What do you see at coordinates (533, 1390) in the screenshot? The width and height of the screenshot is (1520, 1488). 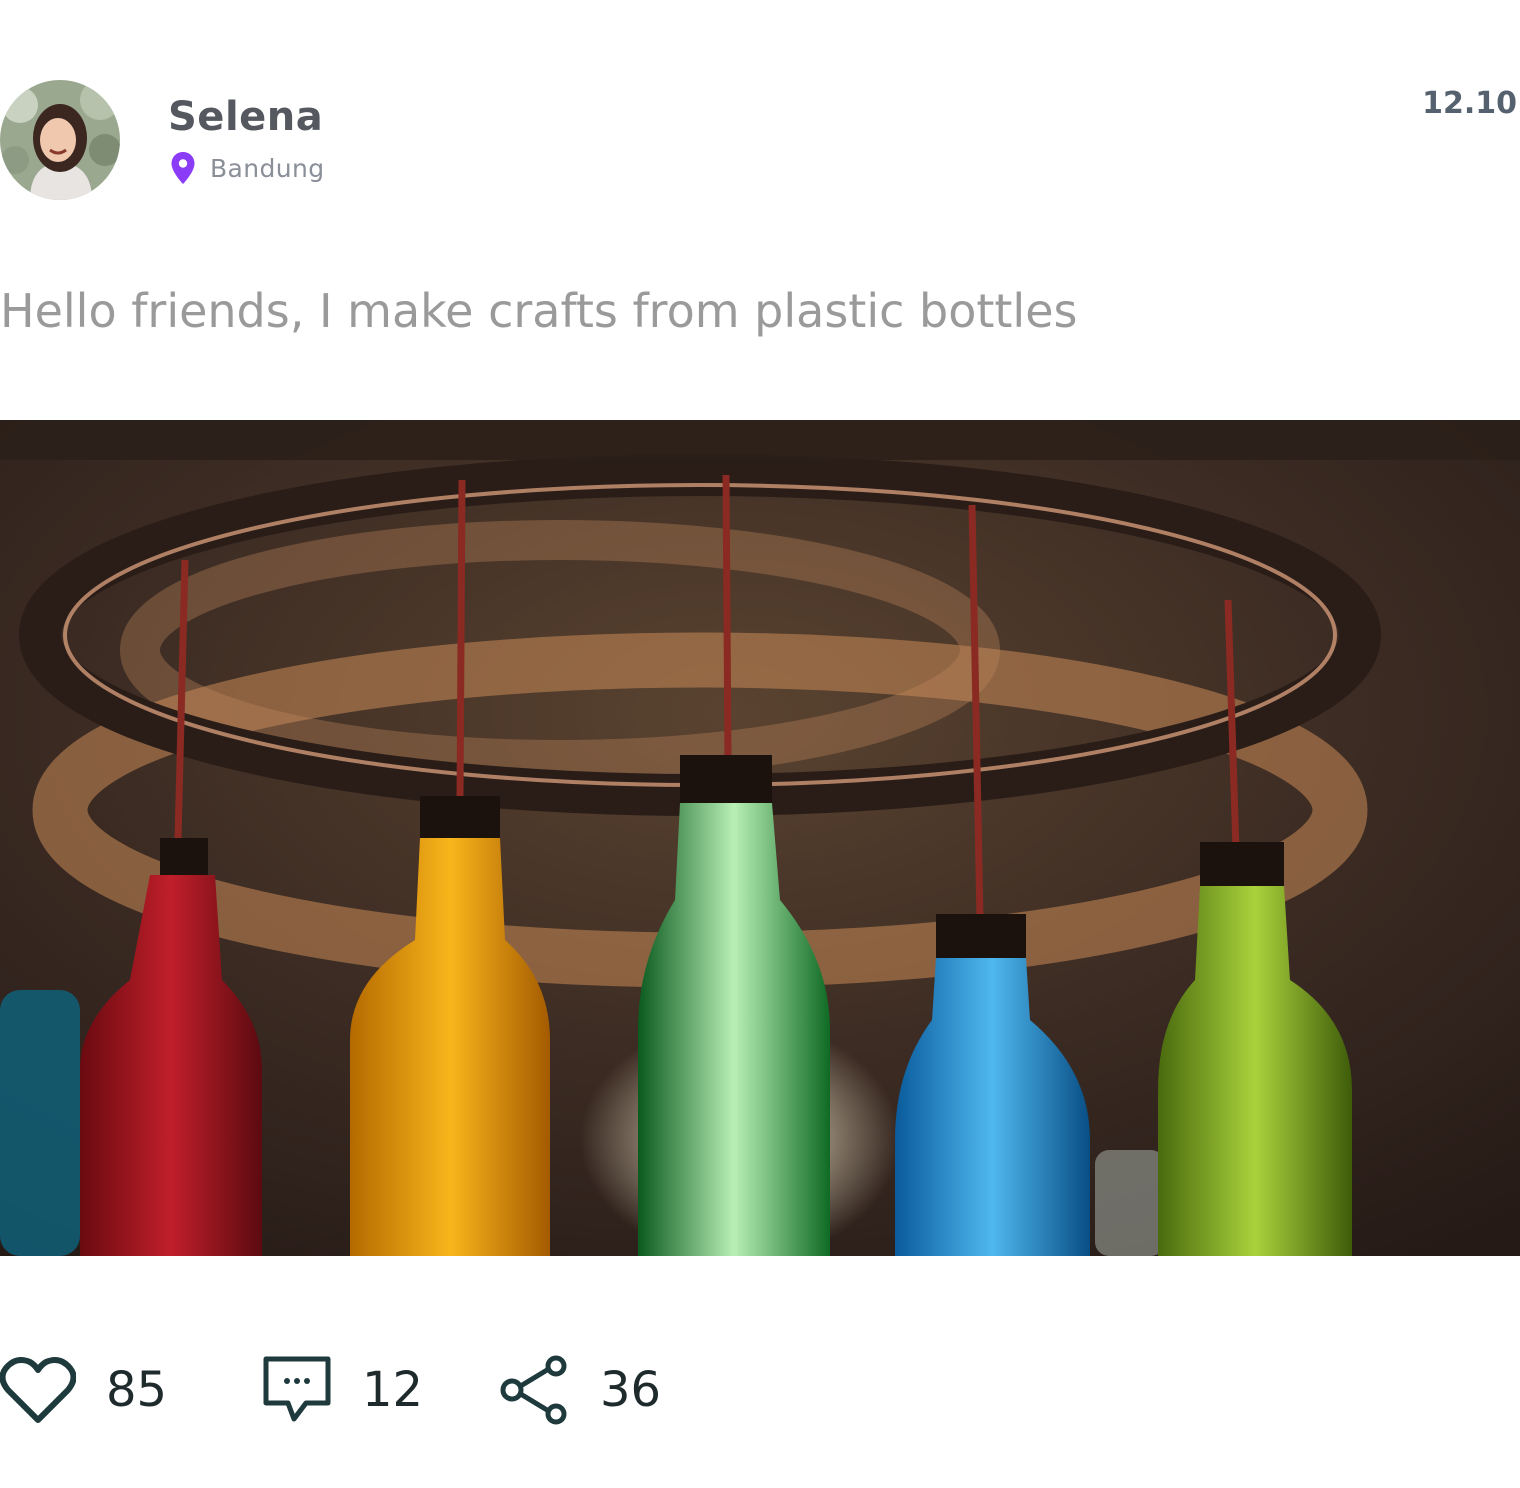 I see `share-icon` at bounding box center [533, 1390].